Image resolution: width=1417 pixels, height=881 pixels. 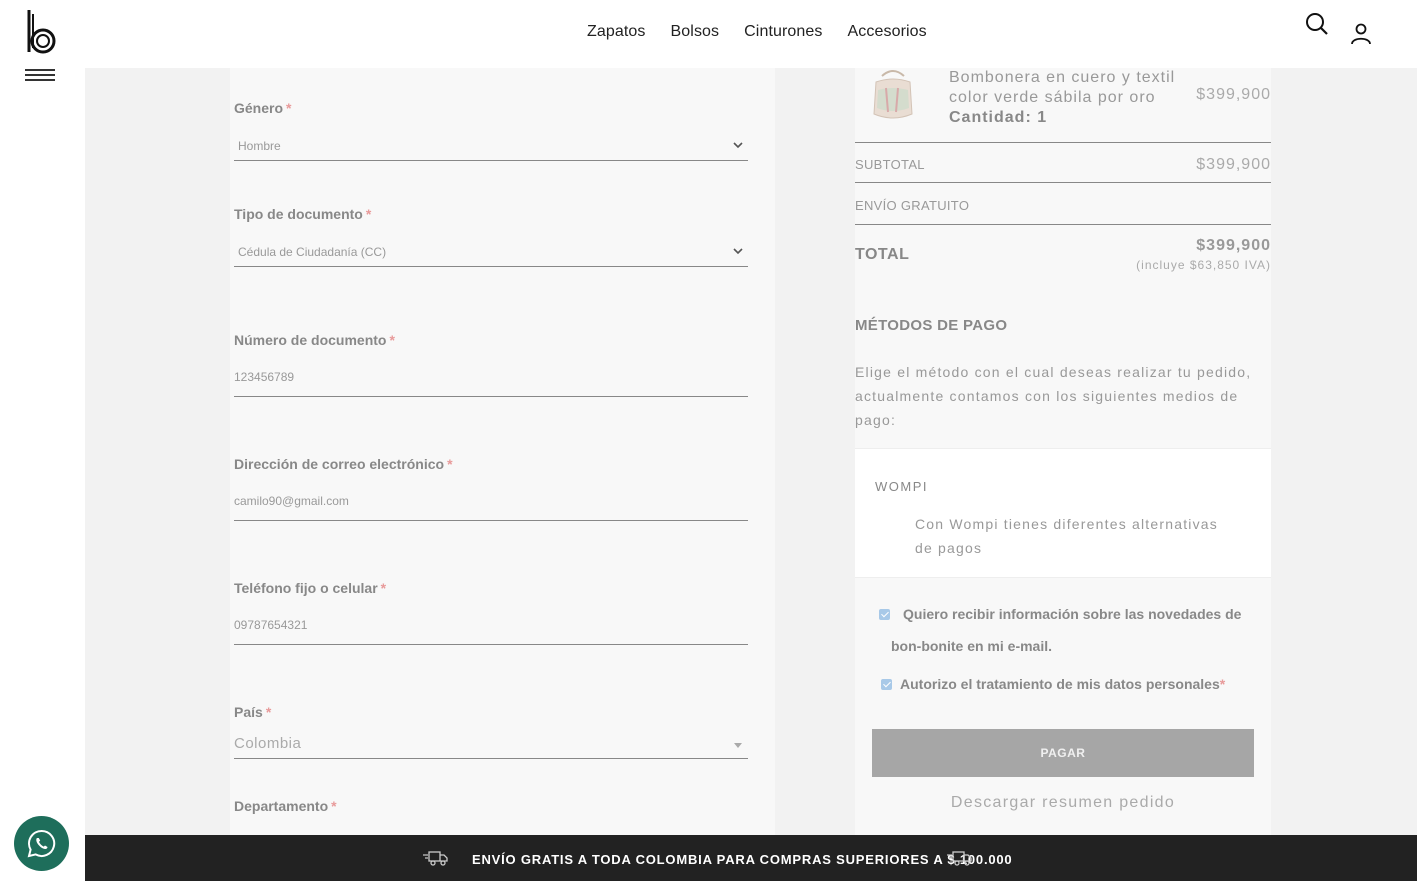 I want to click on brand-logo-icon, so click(x=41, y=32).